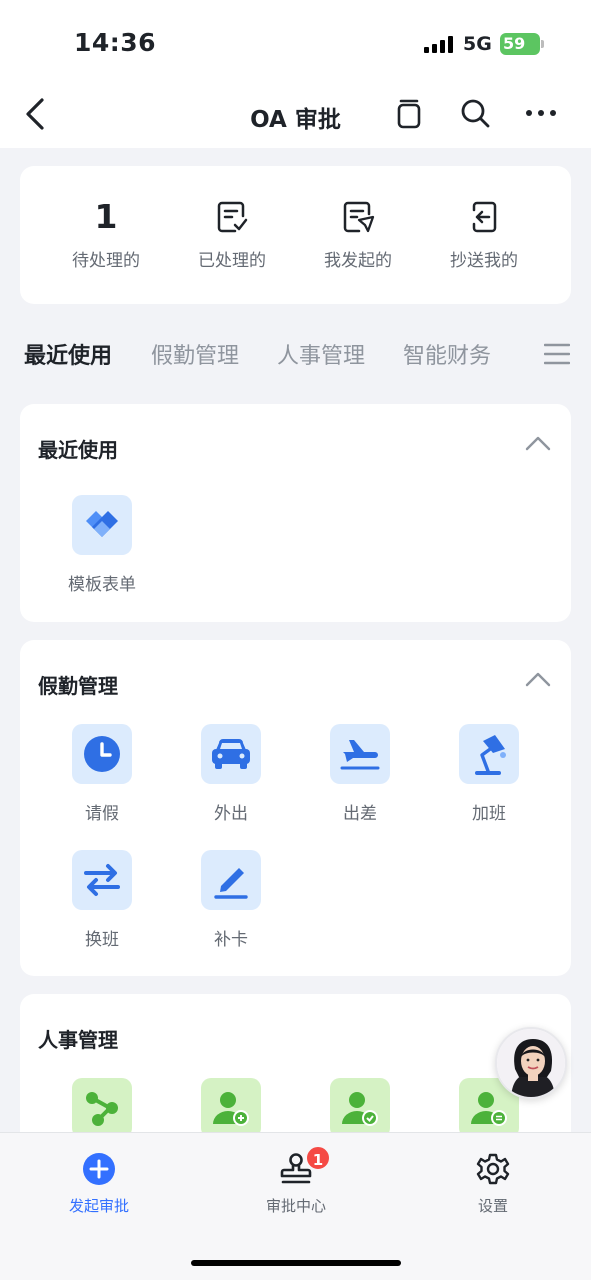  I want to click on app-hr-regular, so click(360, 1108).